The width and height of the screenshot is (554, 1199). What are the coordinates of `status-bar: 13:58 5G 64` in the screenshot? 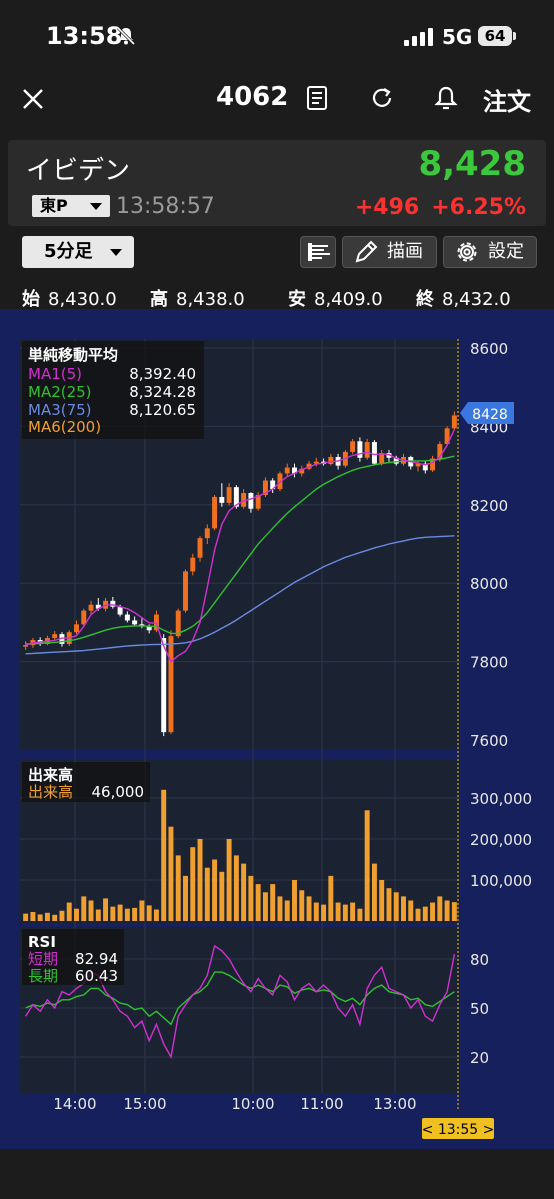 It's located at (277, 36).